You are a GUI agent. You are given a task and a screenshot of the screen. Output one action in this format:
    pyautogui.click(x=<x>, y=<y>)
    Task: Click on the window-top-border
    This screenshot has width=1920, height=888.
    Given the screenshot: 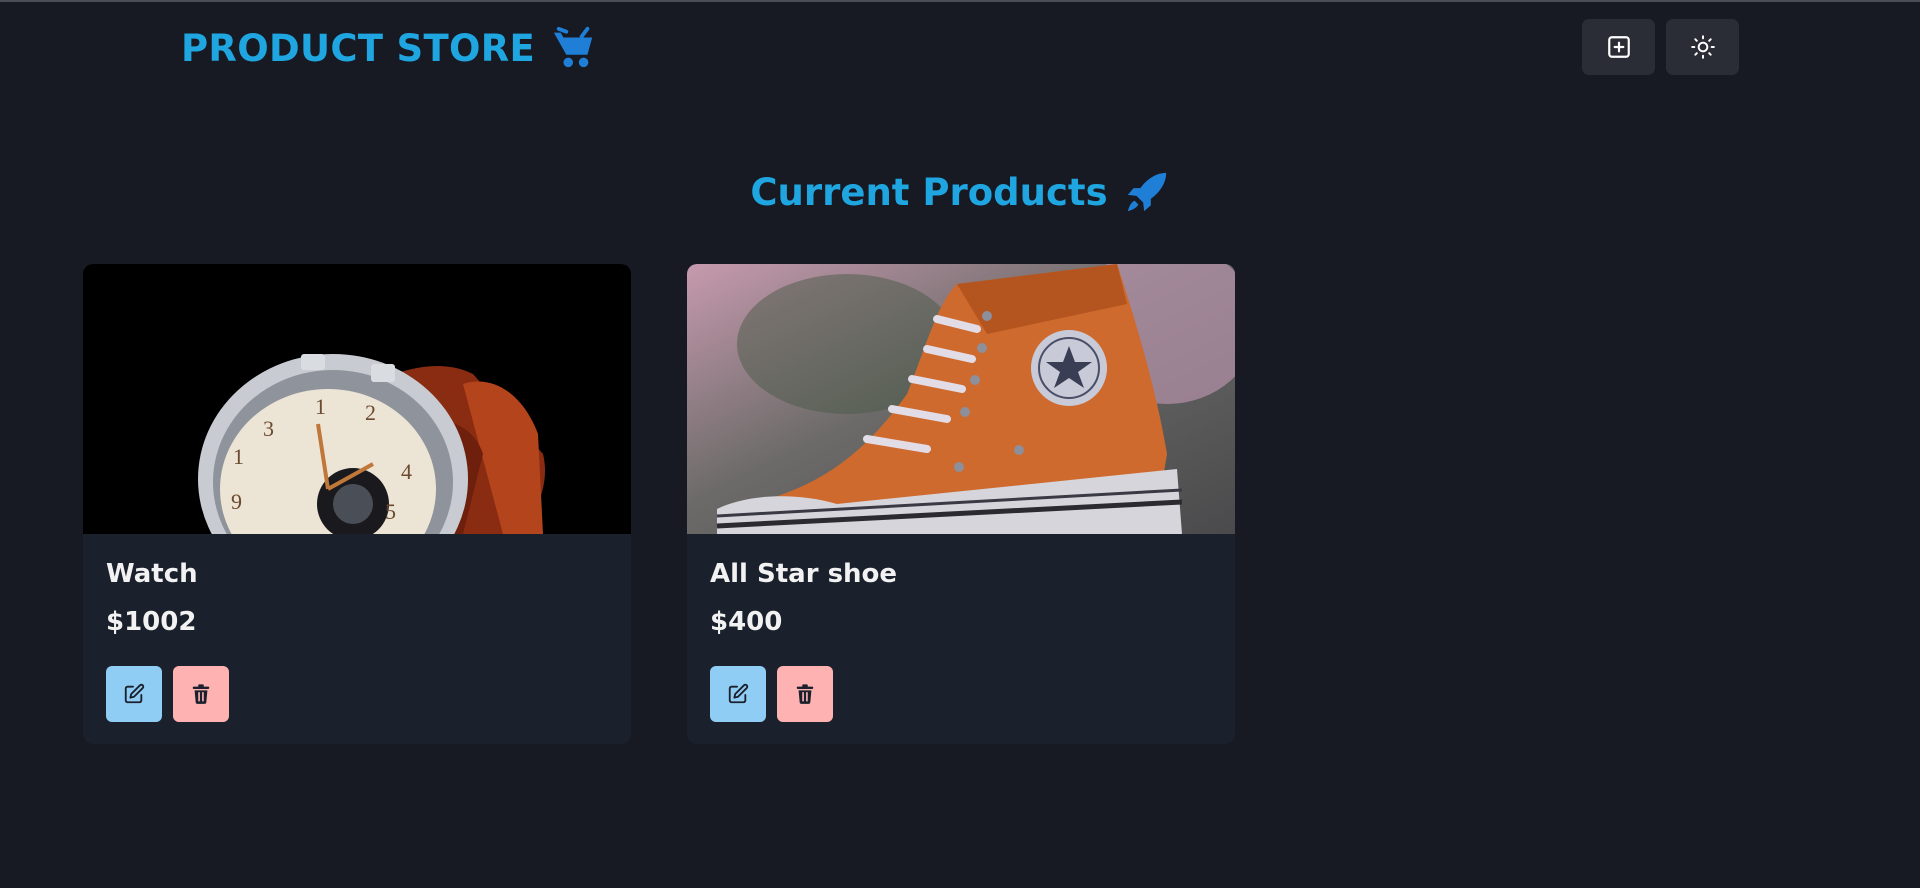 What is the action you would take?
    pyautogui.click(x=960, y=1)
    